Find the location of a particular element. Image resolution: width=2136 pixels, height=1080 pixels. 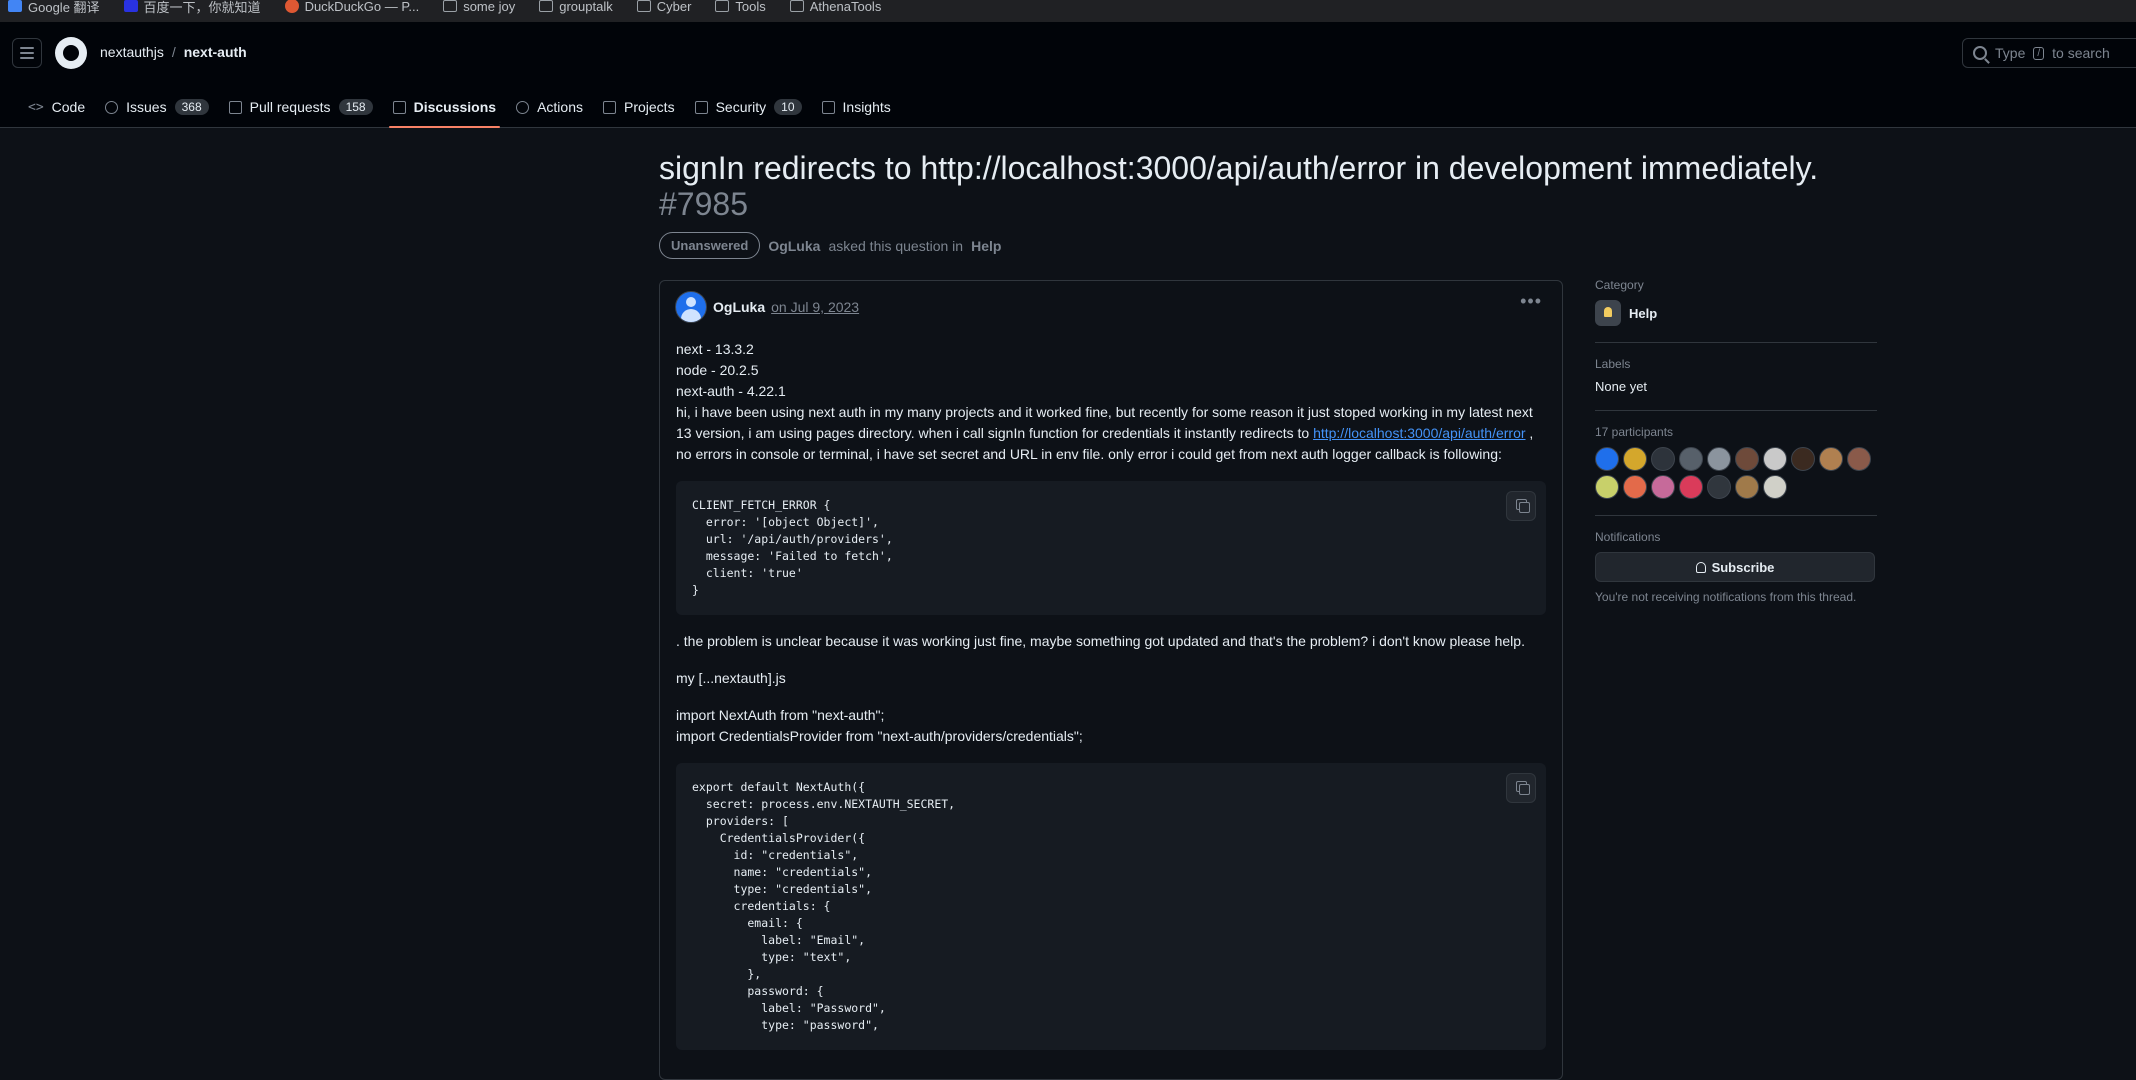

labels-value: None yet is located at coordinates (1621, 386).